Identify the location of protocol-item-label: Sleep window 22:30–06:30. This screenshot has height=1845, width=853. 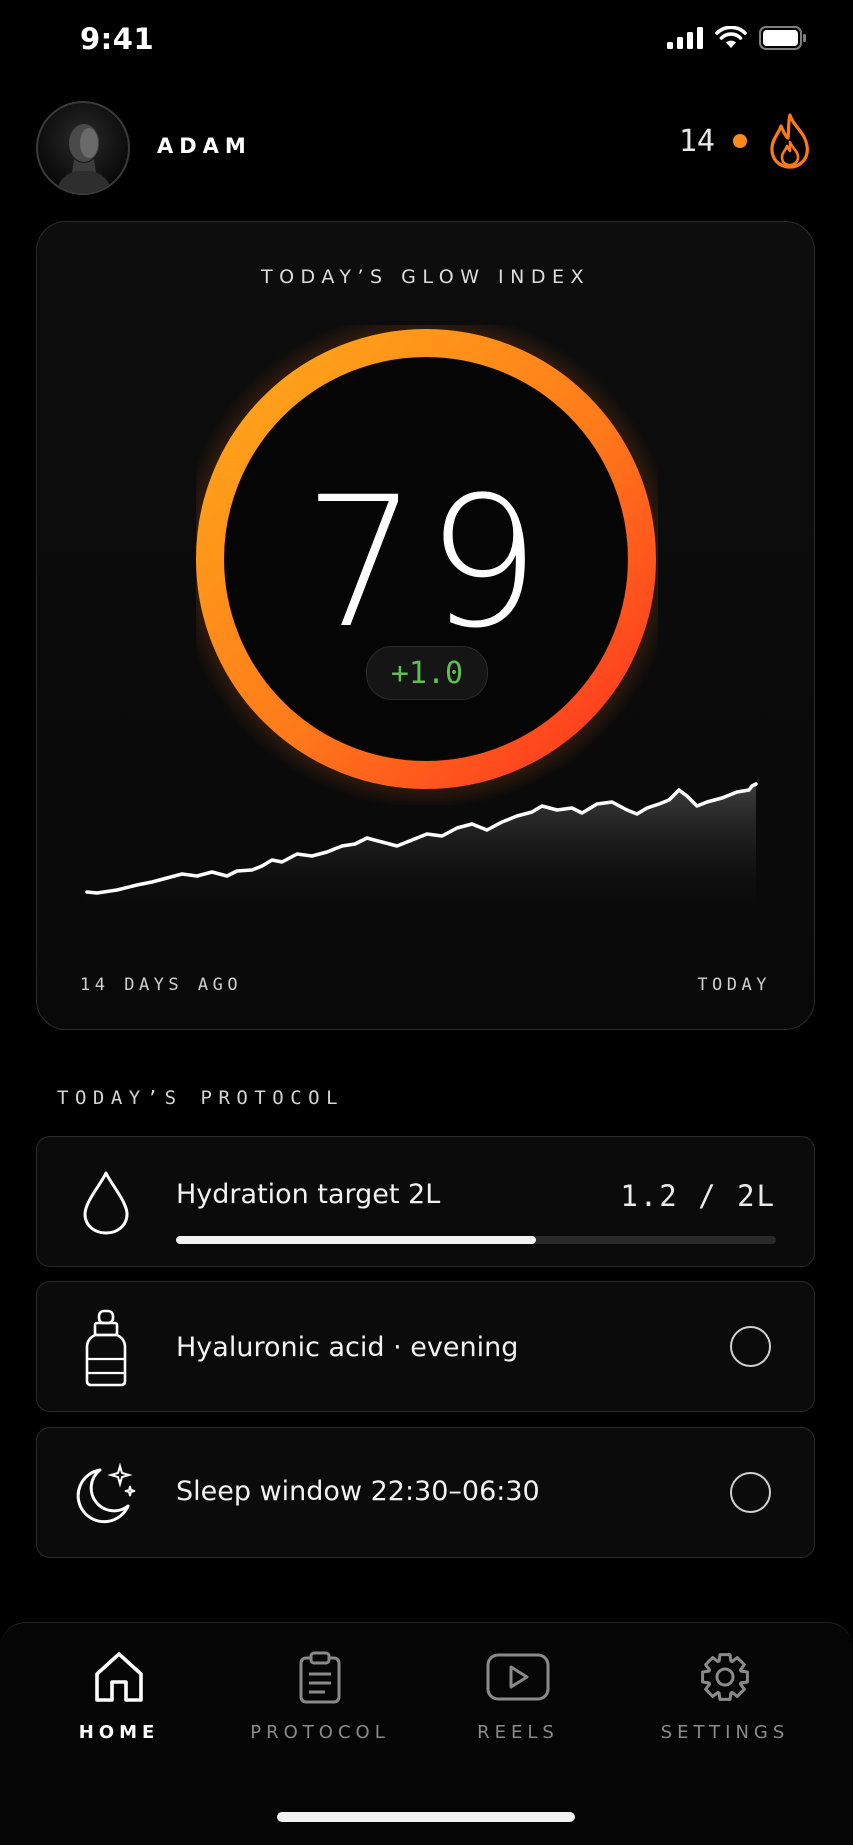
(358, 1491).